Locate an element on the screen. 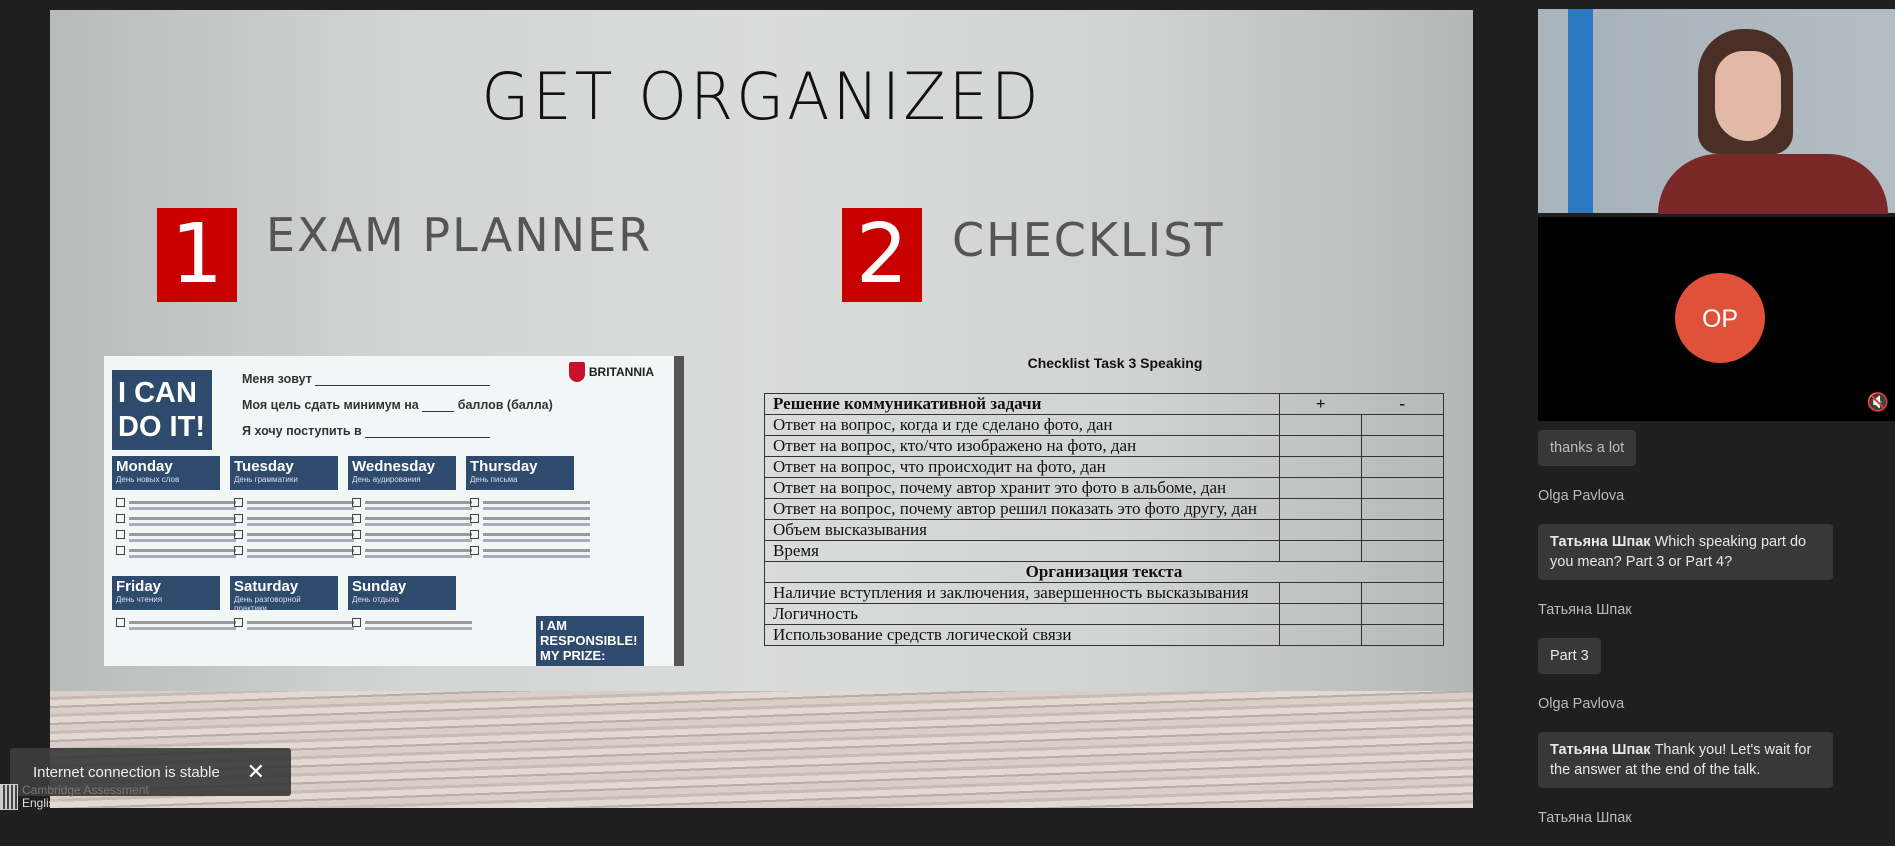 The image size is (1895, 846). planner-name-line: Меня зовут is located at coordinates (366, 379).